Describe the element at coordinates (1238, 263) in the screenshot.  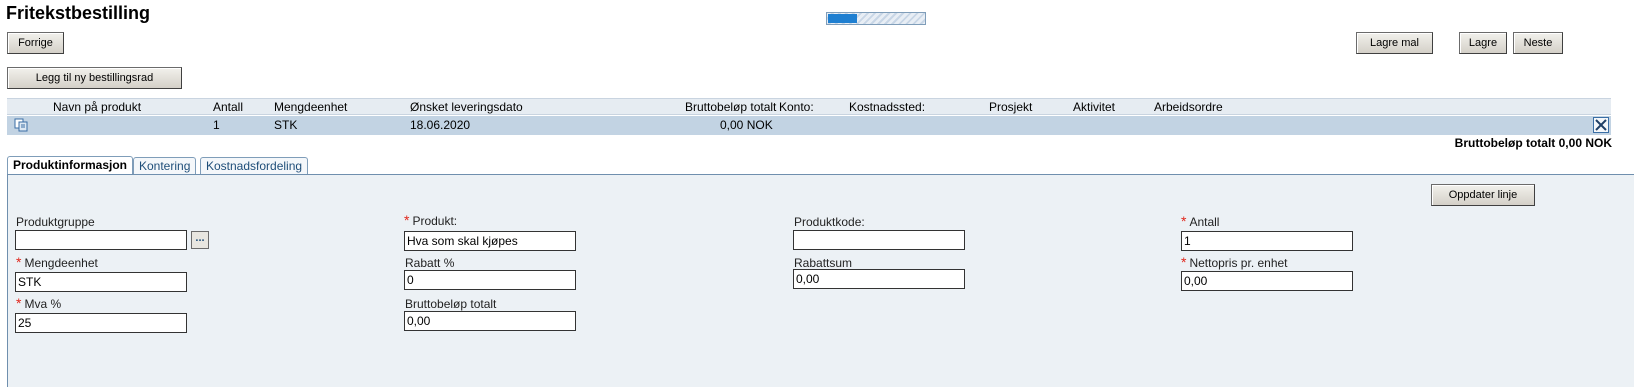
I see `net-price-label-text: Nettopris pr. enhet` at that location.